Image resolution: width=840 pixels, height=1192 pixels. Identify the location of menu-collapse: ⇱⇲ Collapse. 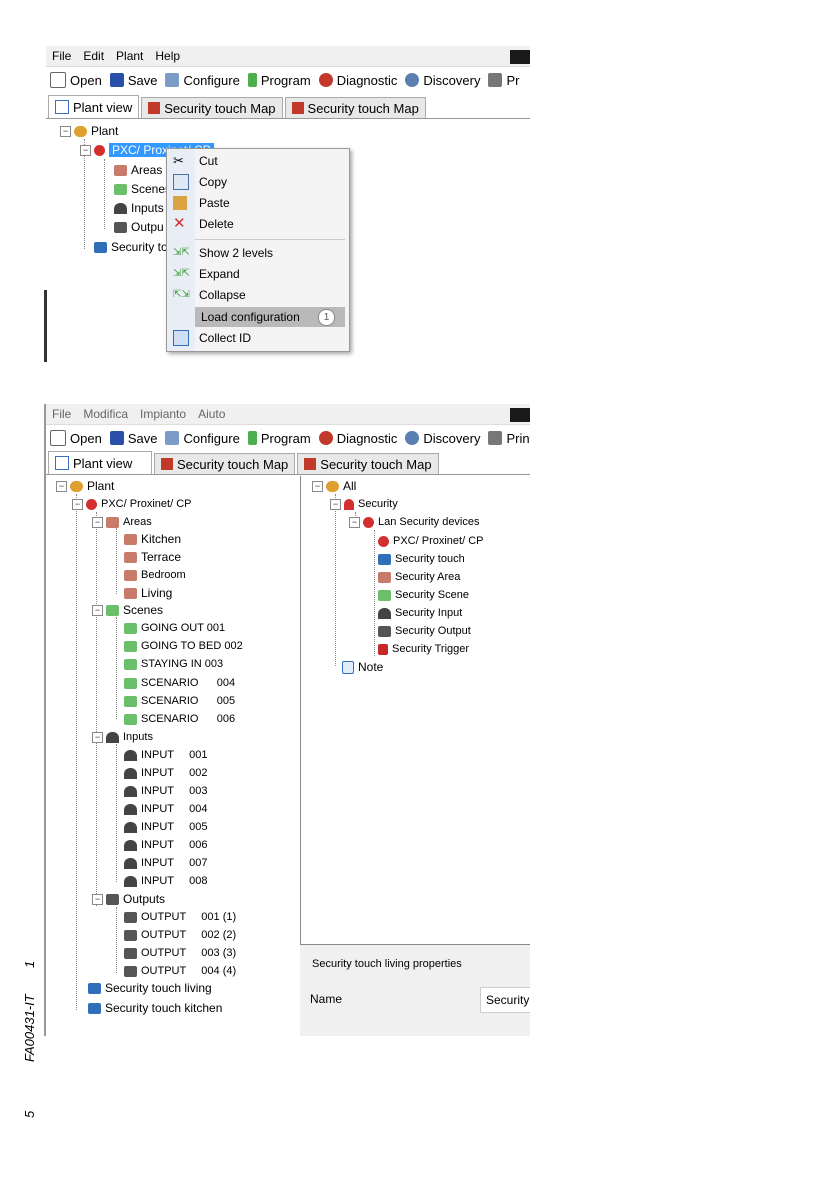
(258, 295).